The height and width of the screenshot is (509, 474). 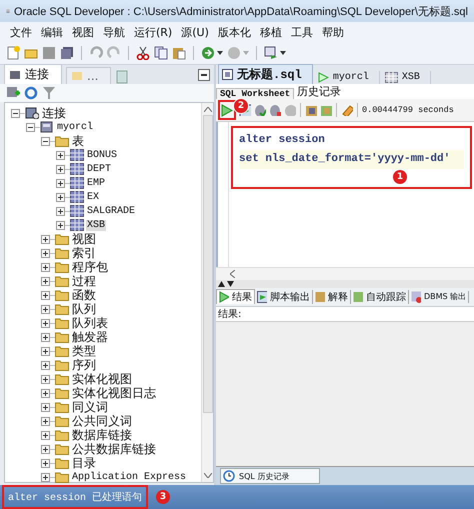 What do you see at coordinates (84, 239) in the screenshot?
I see `tree-item: 视图` at bounding box center [84, 239].